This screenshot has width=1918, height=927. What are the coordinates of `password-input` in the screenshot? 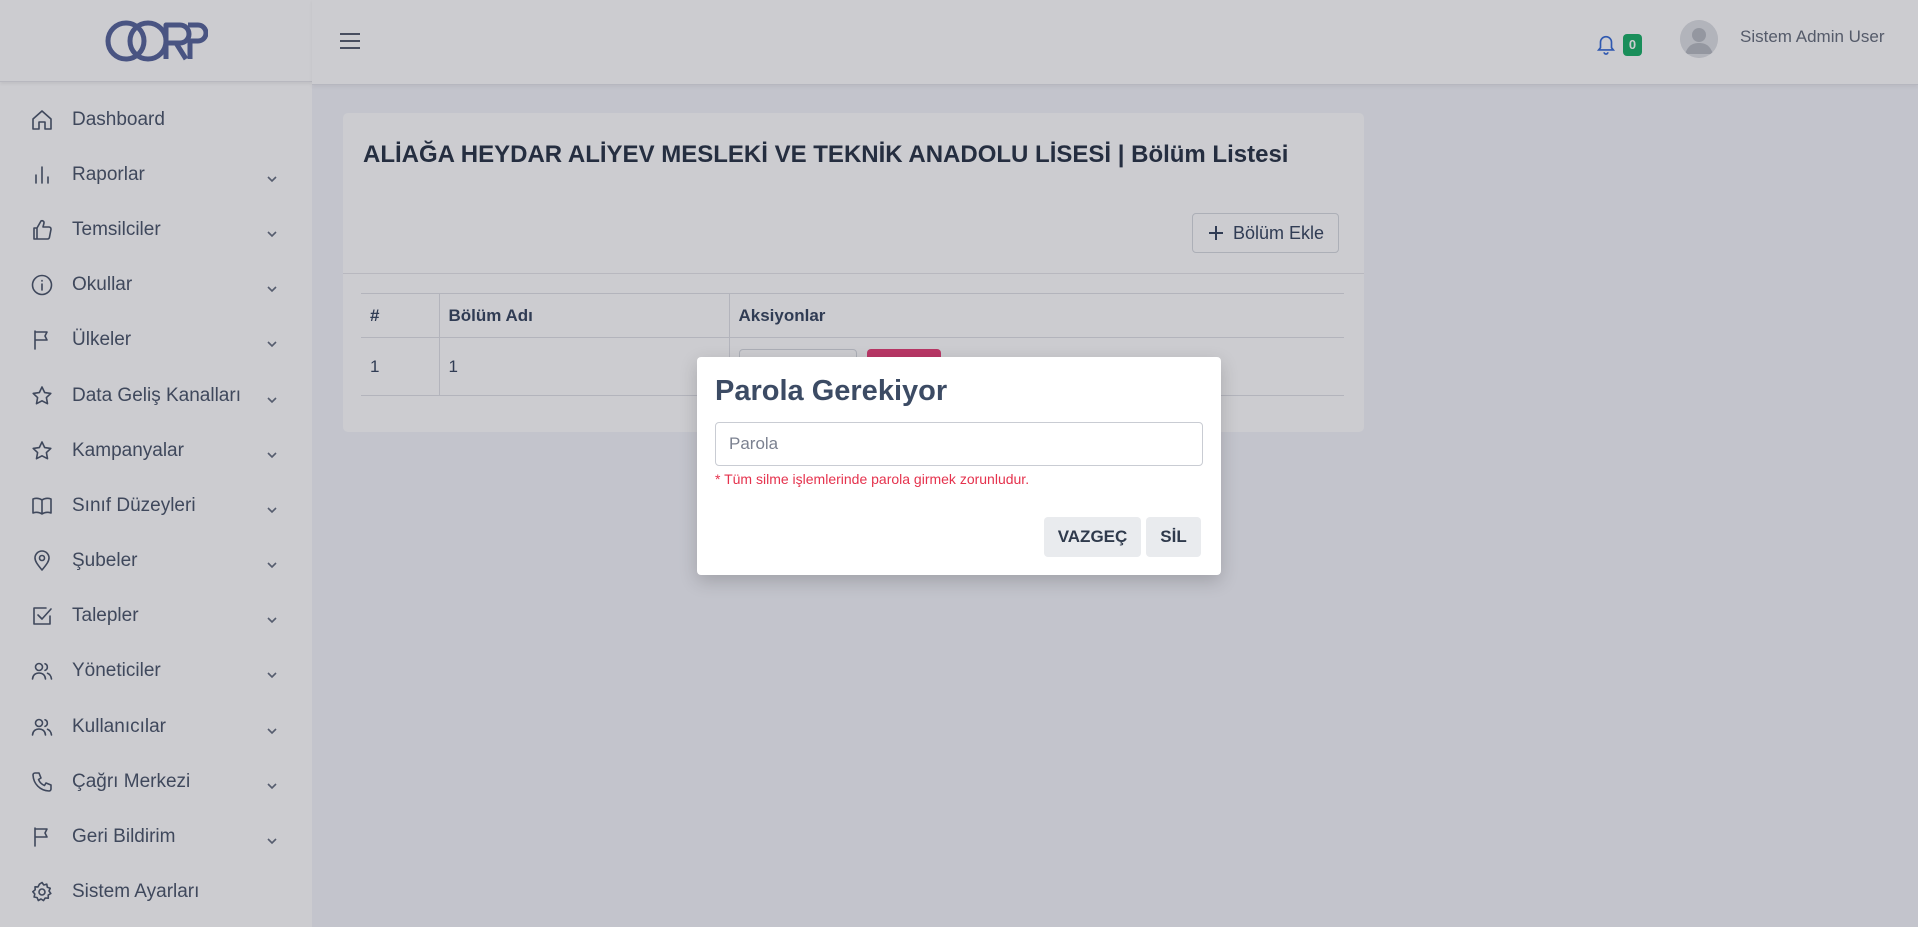 It's located at (959, 444).